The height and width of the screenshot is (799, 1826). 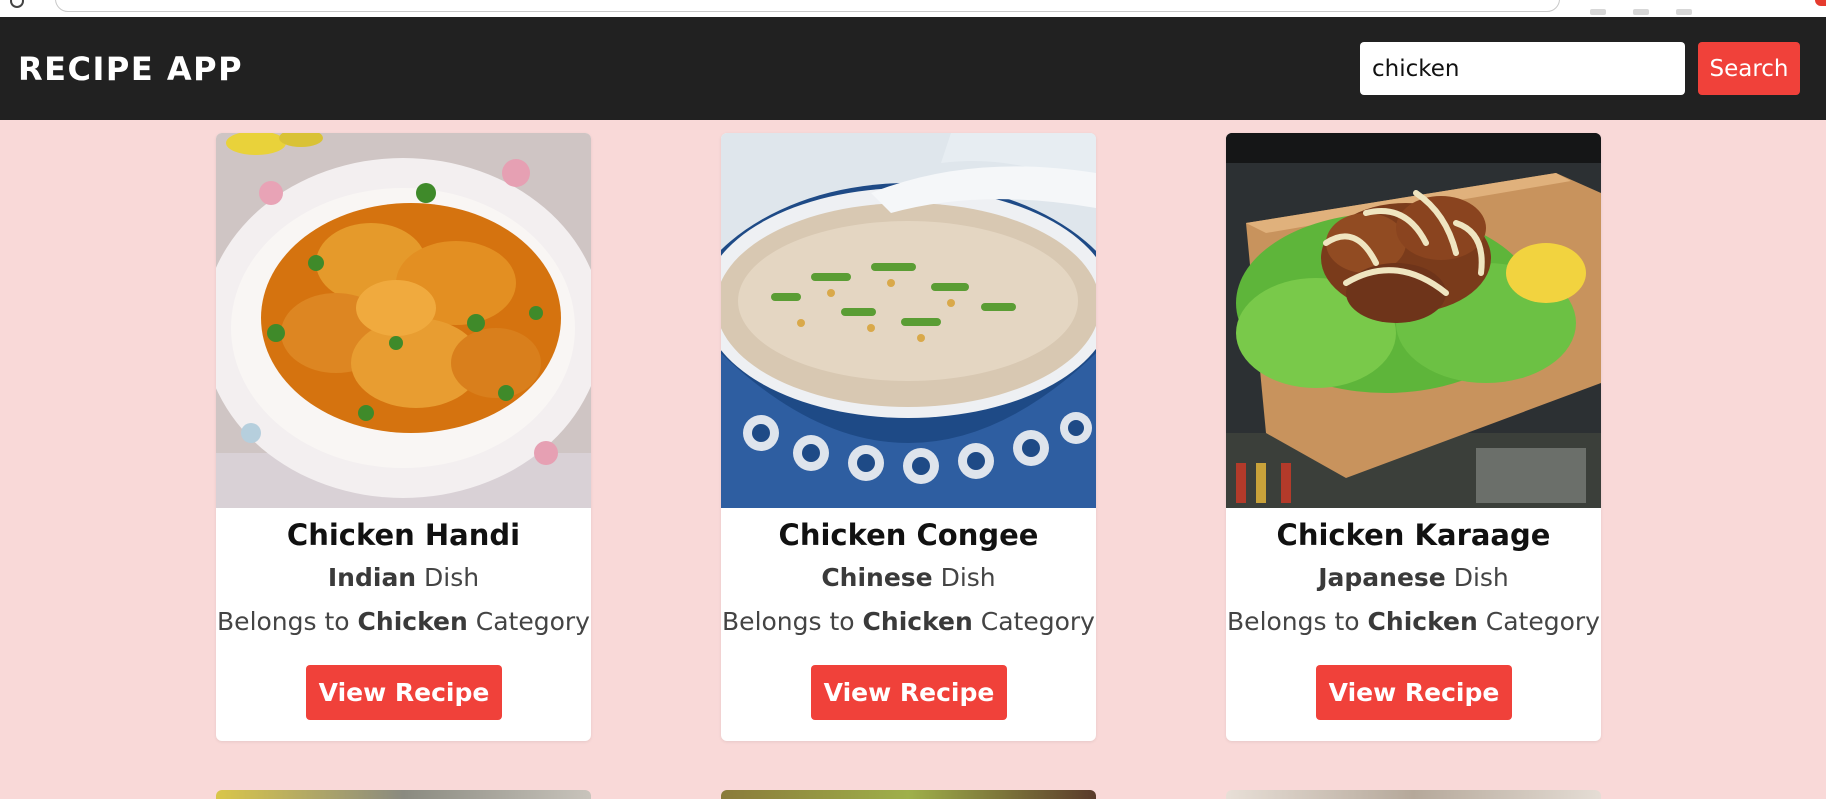 I want to click on area-name: Japanese, so click(x=1382, y=577).